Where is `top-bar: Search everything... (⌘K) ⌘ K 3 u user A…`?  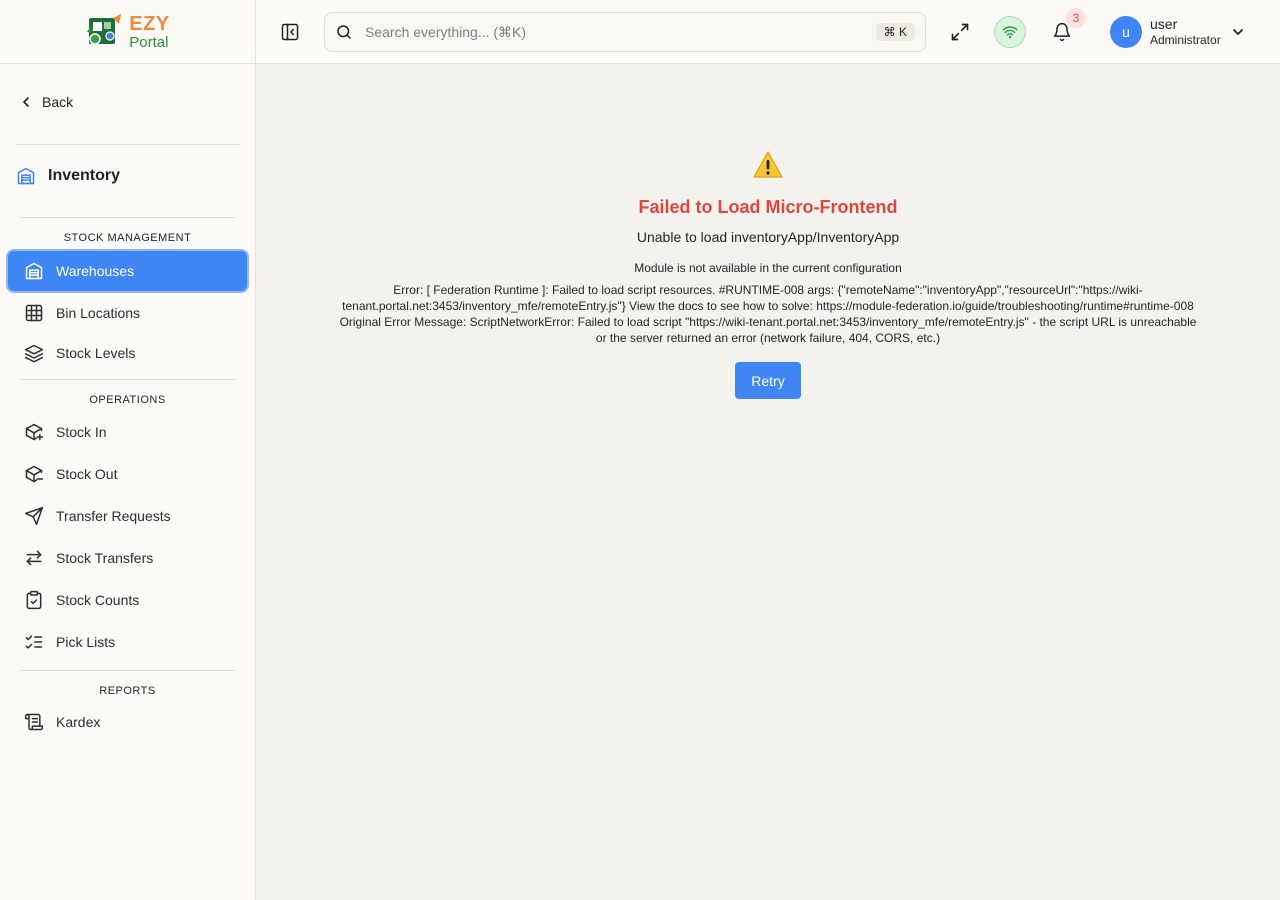 top-bar: Search everything... (⌘K) ⌘ K 3 u user A… is located at coordinates (768, 32).